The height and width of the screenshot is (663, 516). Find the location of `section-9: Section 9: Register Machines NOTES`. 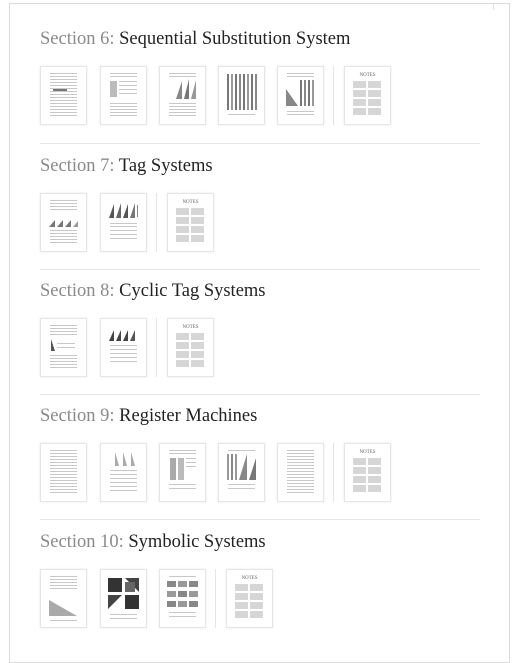

section-9: Section 9: Register Machines NOTES is located at coordinates (260, 454).